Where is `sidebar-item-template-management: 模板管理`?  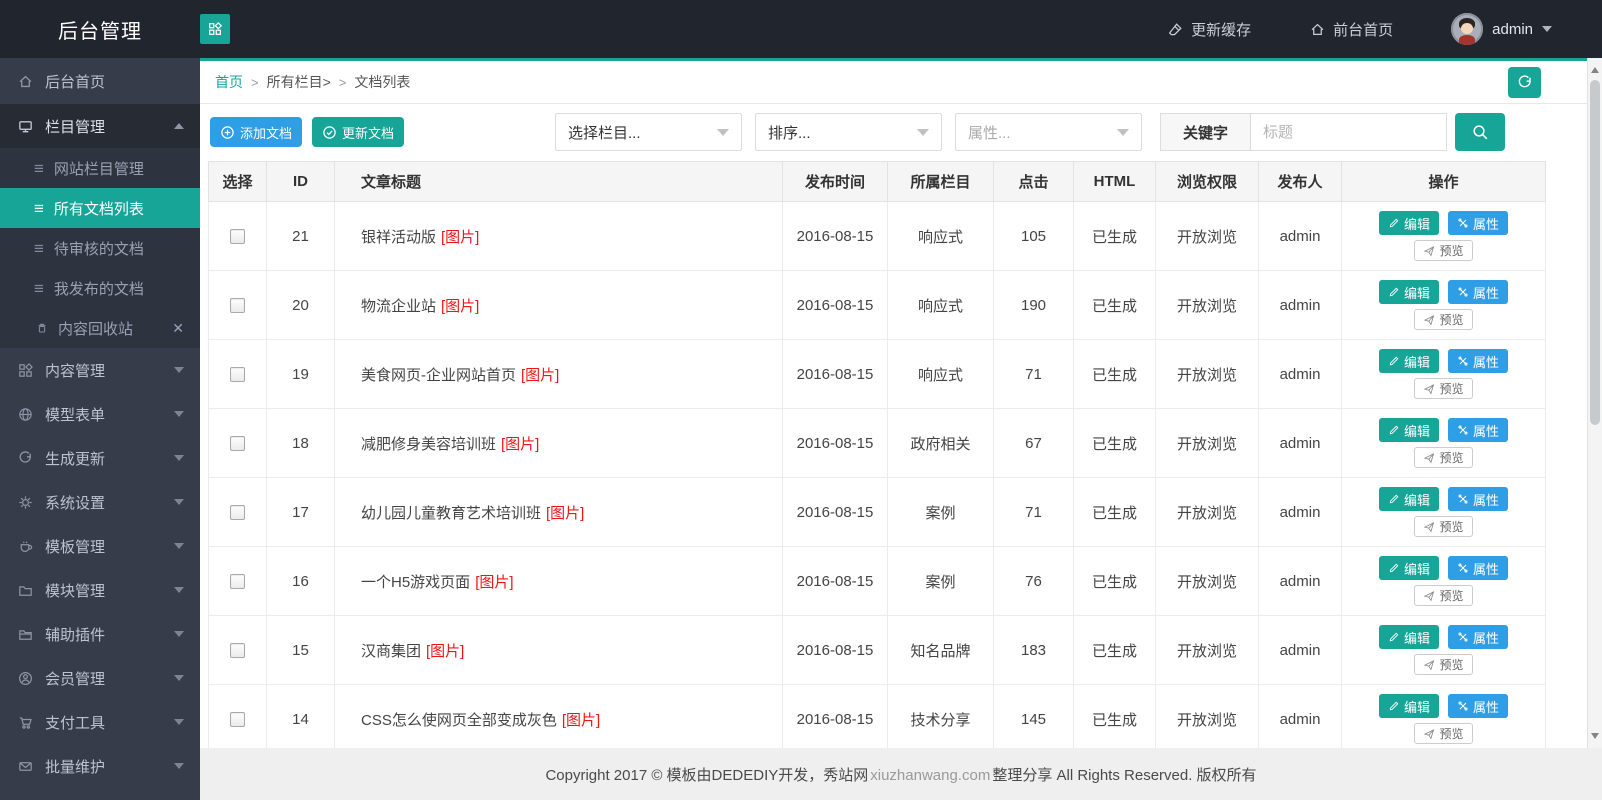 sidebar-item-template-management: 模板管理 is located at coordinates (100, 546).